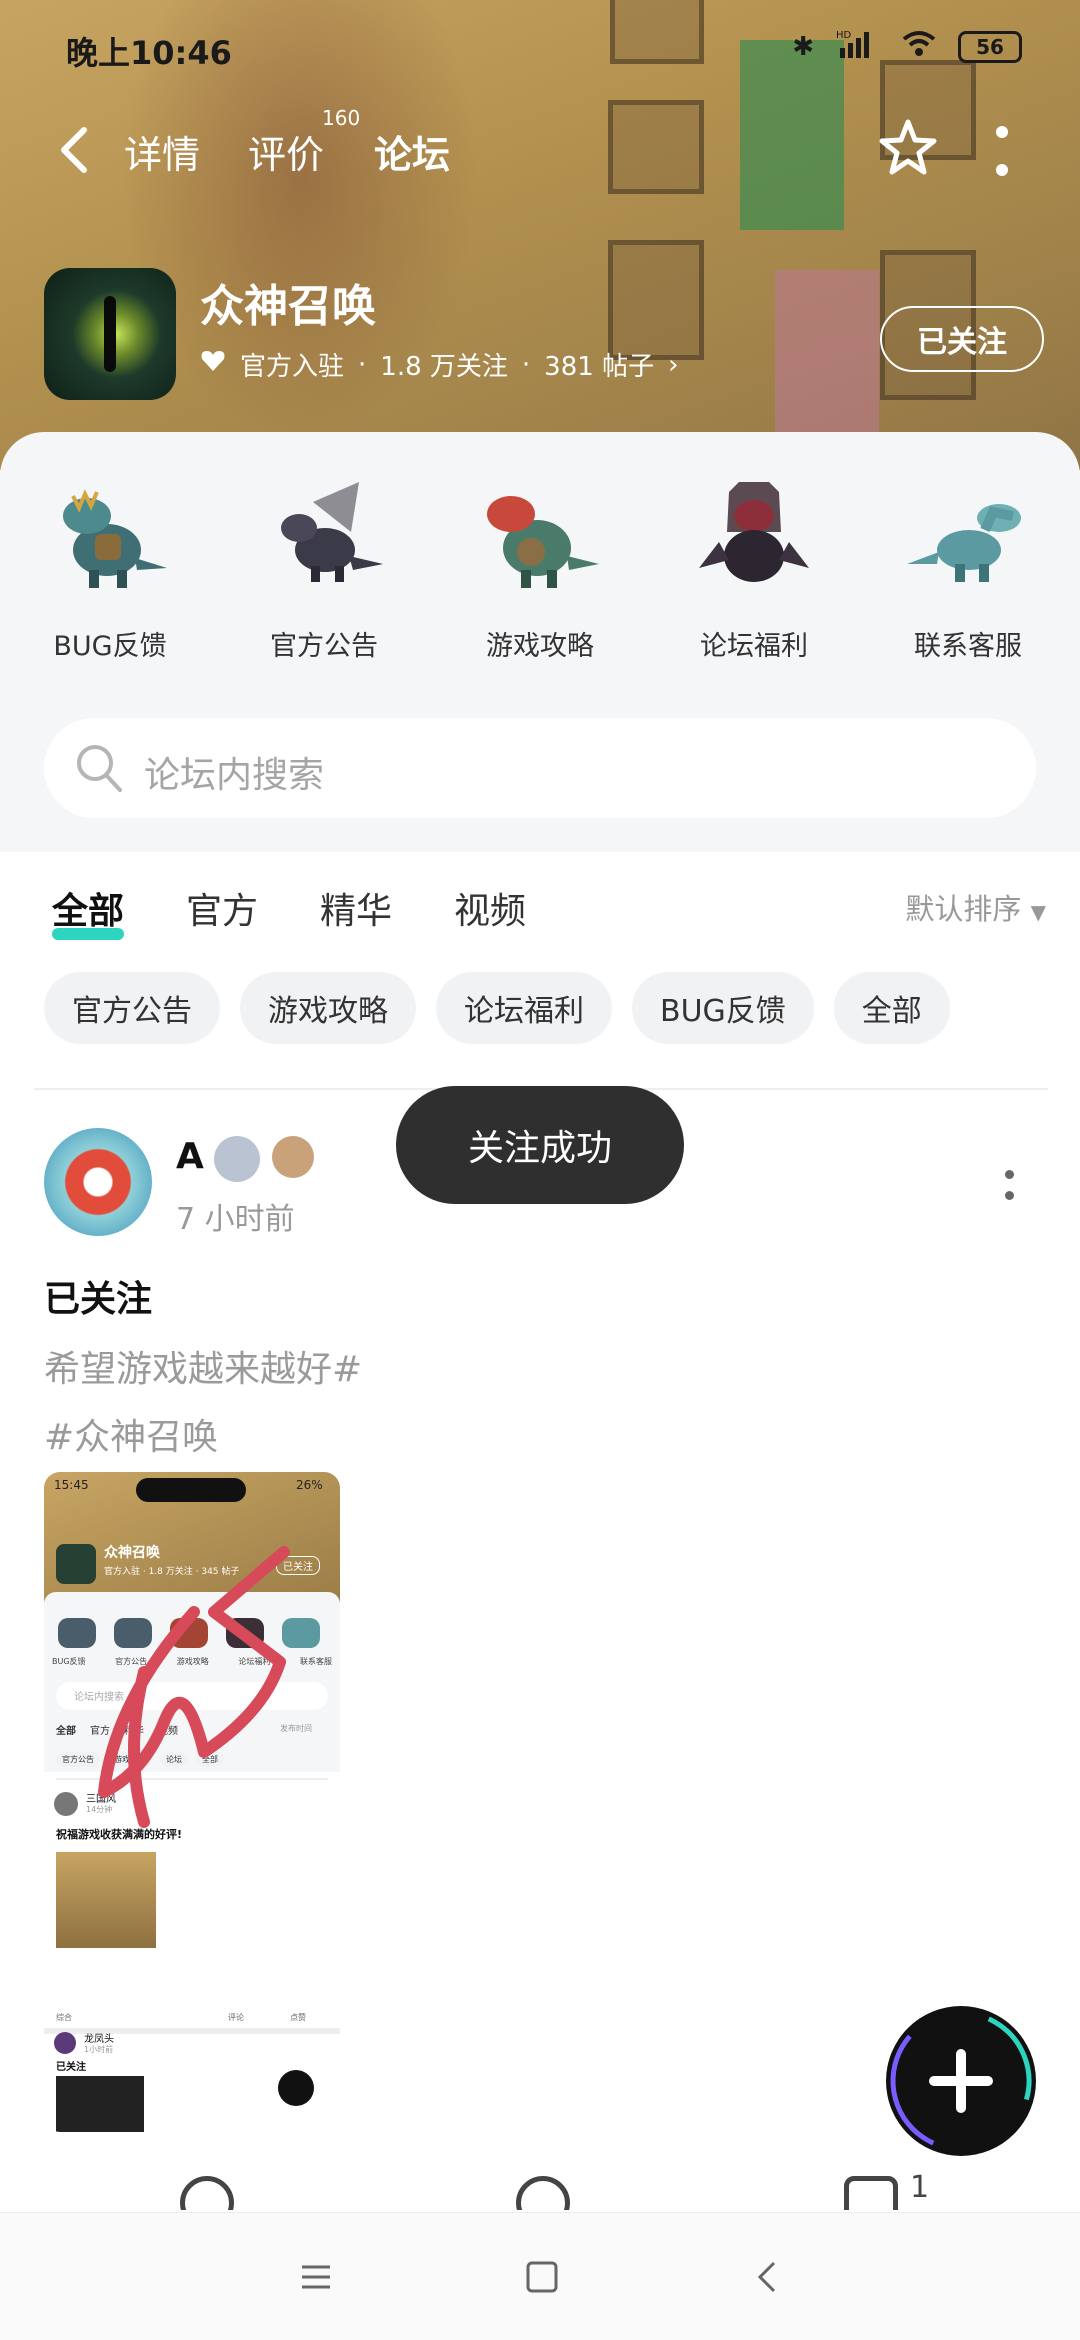 The height and width of the screenshot is (2340, 1080). Describe the element at coordinates (540, 1145) in the screenshot. I see `follow-success-toast: 关注成功` at that location.